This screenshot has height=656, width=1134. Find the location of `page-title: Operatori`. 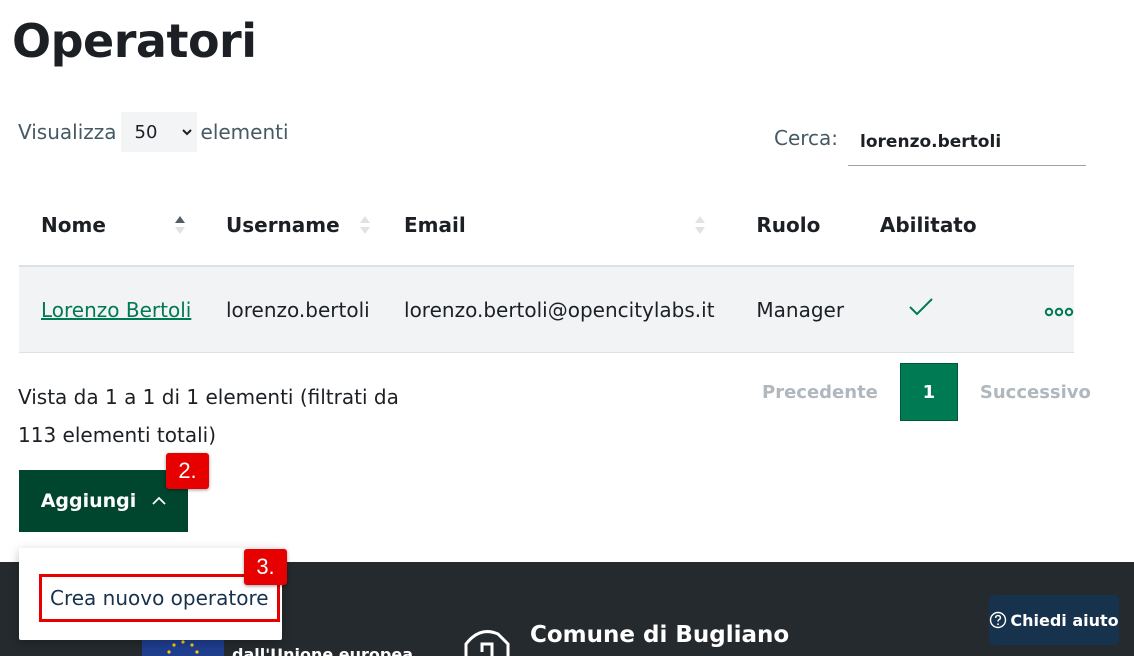

page-title: Operatori is located at coordinates (134, 41).